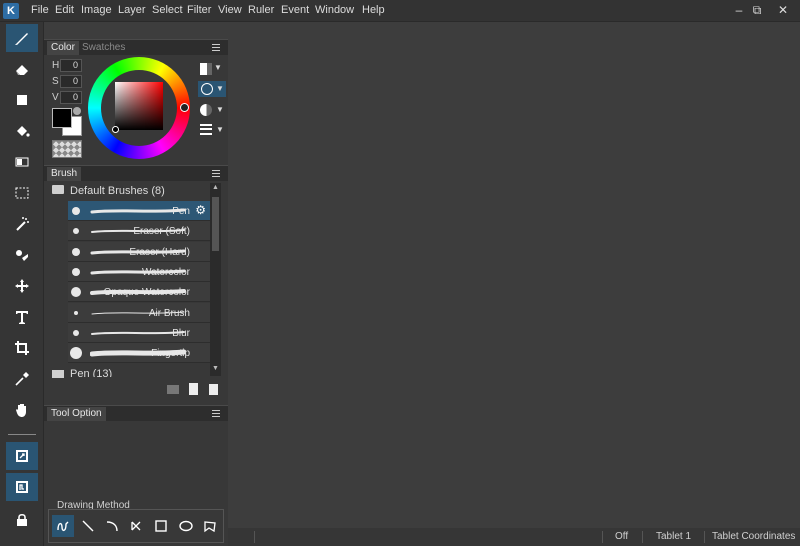 This screenshot has height=546, width=800. Describe the element at coordinates (673, 536) in the screenshot. I see `status-tablet: Tablet 1` at that location.